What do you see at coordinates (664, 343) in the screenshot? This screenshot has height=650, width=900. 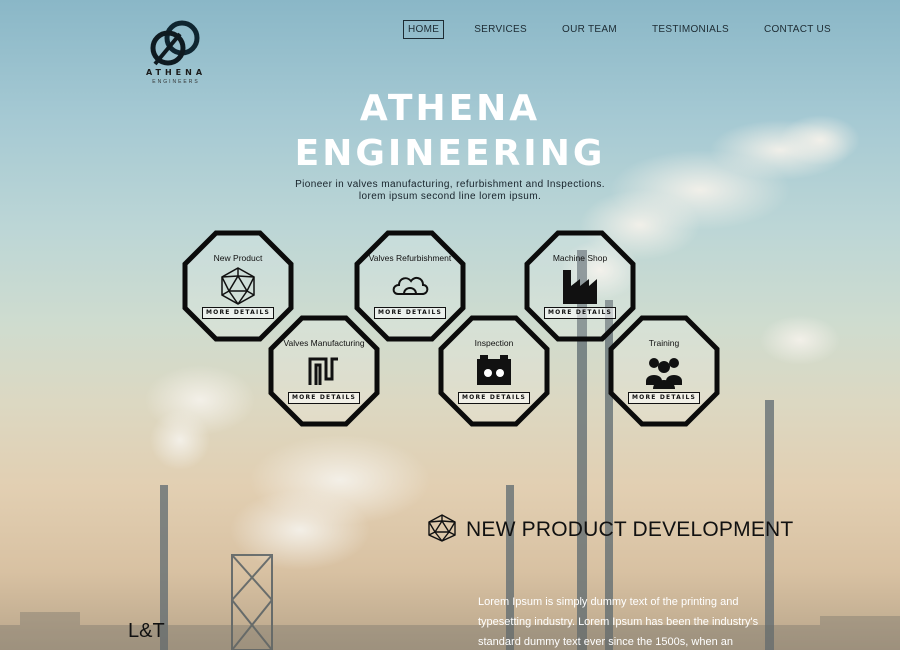 I see `service-label: Training` at bounding box center [664, 343].